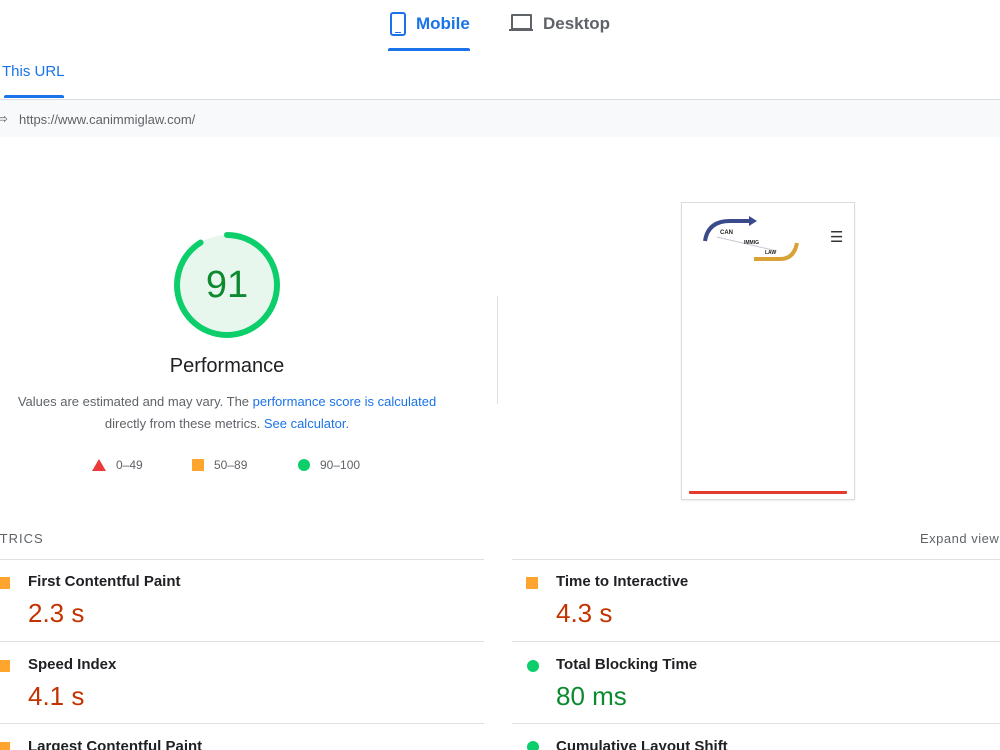 Image resolution: width=1000 pixels, height=750 pixels. I want to click on metric-value: 4.1 s, so click(56, 696).